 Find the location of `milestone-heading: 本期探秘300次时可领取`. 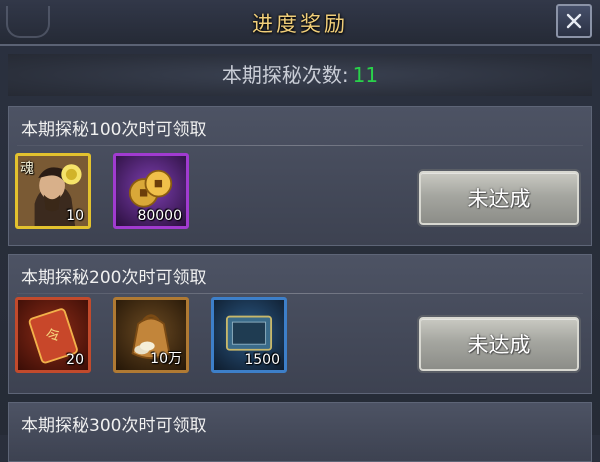

milestone-heading: 本期探秘300次时可领取 is located at coordinates (114, 426).